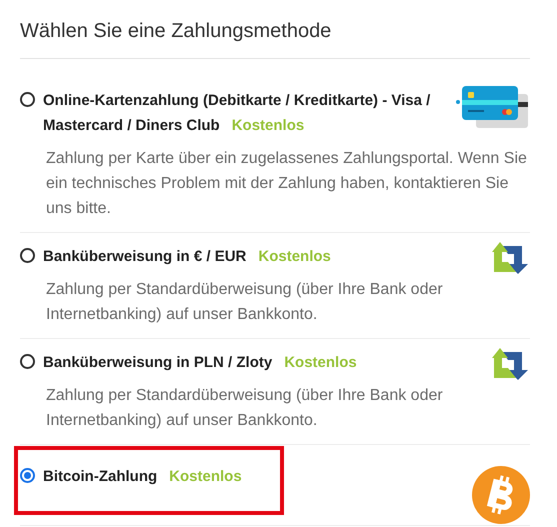 This screenshot has height=527, width=557. I want to click on payment-option: Online-Kartenzahlung (Debitkarte / Kreditkarte) - Visa / Mastercard / Diners Club Kostenlos, so click(234, 113).